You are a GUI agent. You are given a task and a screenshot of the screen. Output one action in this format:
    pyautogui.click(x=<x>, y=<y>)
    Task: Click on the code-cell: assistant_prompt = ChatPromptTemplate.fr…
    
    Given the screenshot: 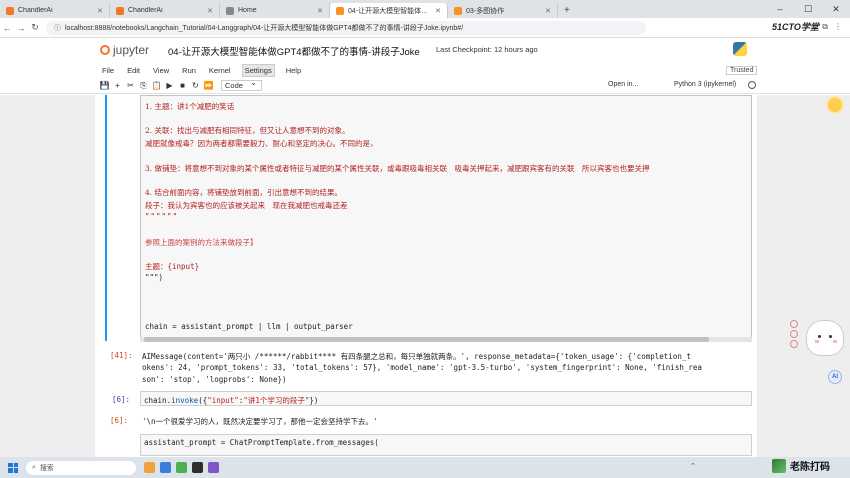 What is the action you would take?
    pyautogui.click(x=446, y=445)
    